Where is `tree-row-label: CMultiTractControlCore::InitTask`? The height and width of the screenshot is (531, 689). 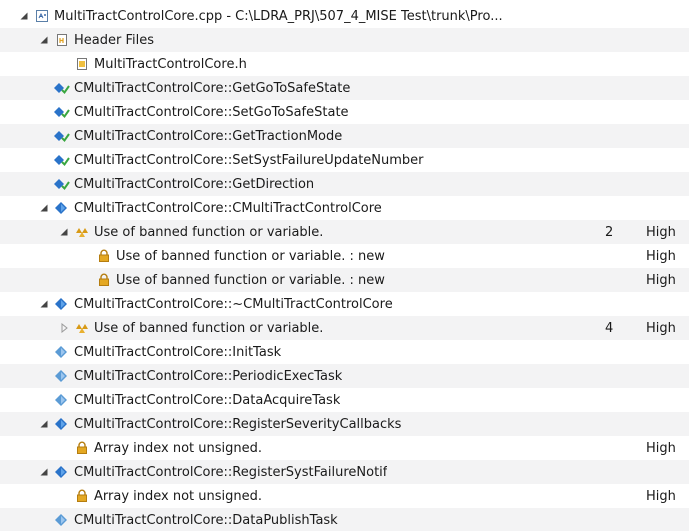
tree-row-label: CMultiTractControlCore::InitTask is located at coordinates (178, 352).